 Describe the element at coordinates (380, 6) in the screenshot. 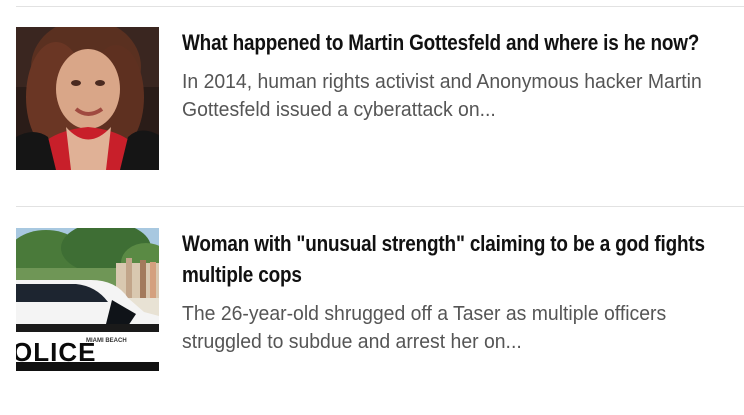

I see `top-divider` at that location.